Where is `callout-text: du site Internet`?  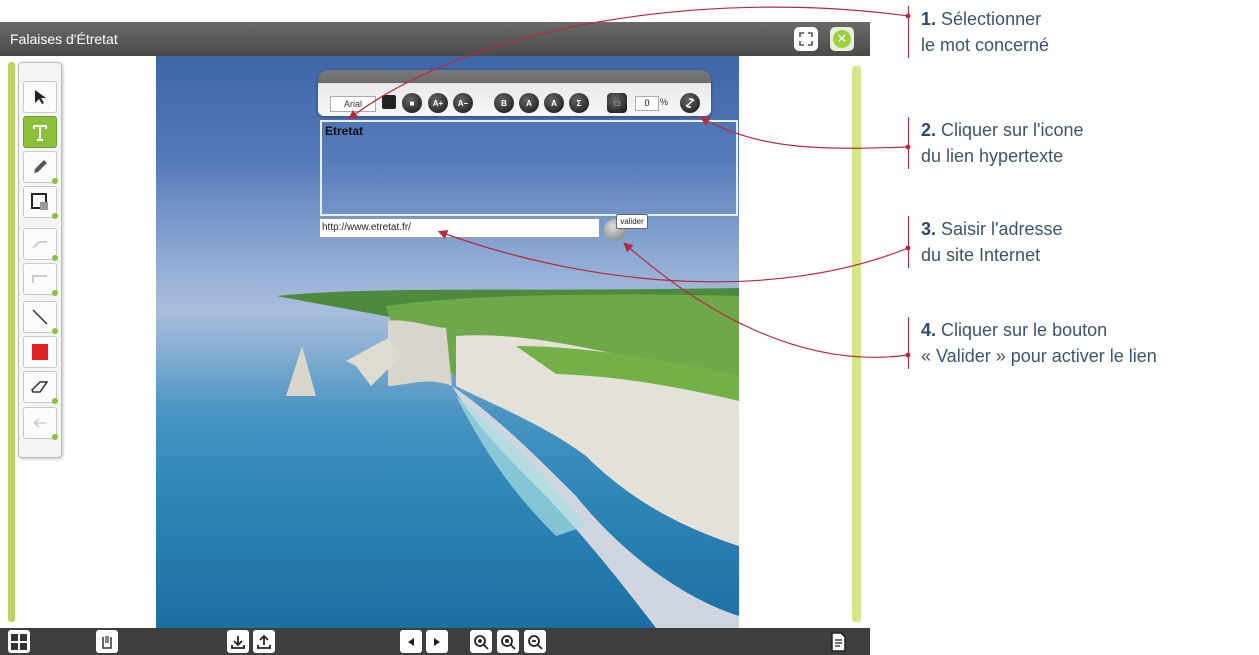
callout-text: du site Internet is located at coordinates (981, 255).